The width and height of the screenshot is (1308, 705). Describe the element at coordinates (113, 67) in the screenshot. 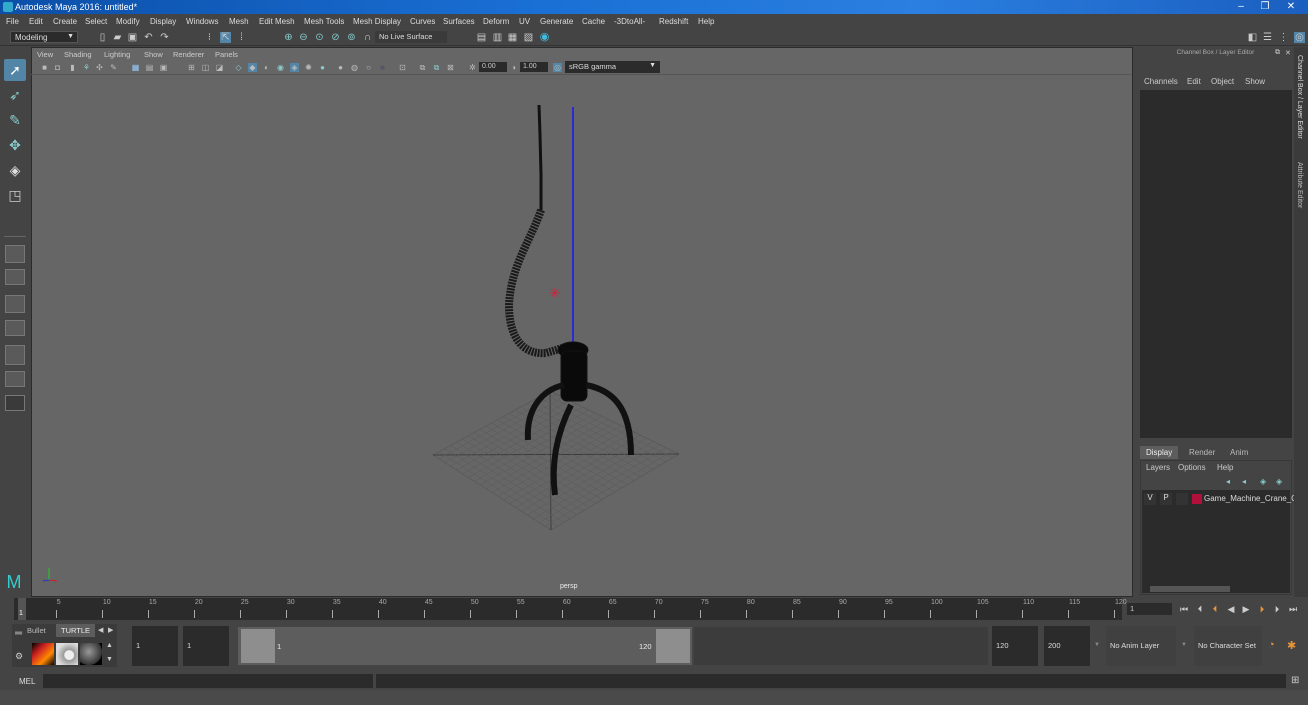

I see `grease-pencil-icon: ✎` at that location.